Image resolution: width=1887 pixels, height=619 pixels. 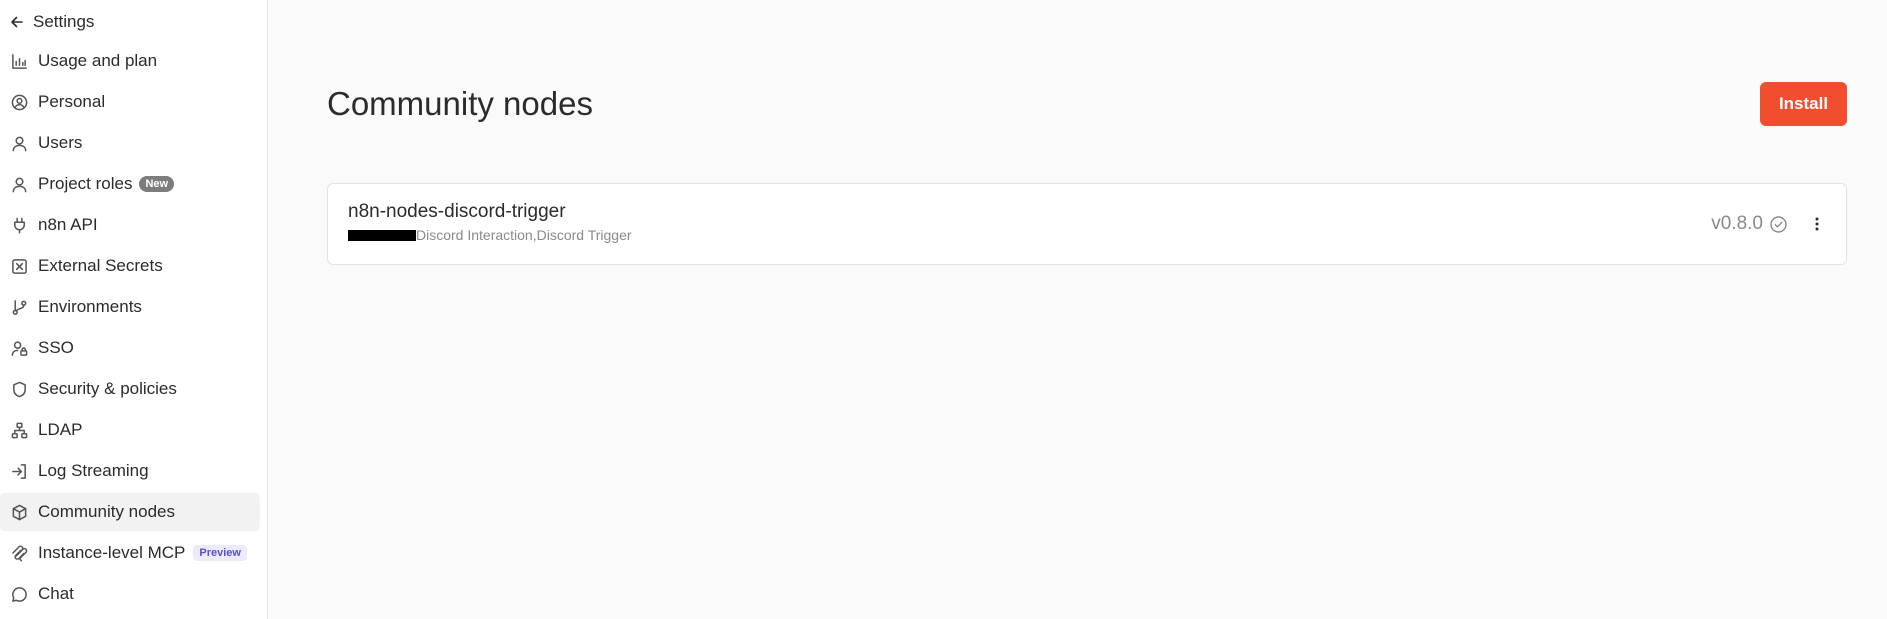 I want to click on package-subtitle: Discord Interaction,Discord Trigger, so click(x=490, y=235).